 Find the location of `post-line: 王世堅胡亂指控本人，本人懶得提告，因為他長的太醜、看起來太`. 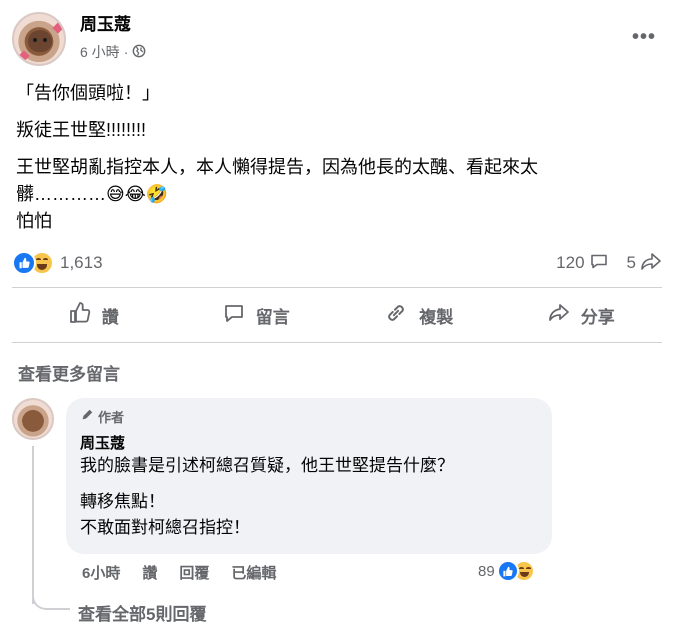

post-line: 王世堅胡亂指控本人，本人懶得提告，因為他長的太醜、看起來太 is located at coordinates (277, 167).